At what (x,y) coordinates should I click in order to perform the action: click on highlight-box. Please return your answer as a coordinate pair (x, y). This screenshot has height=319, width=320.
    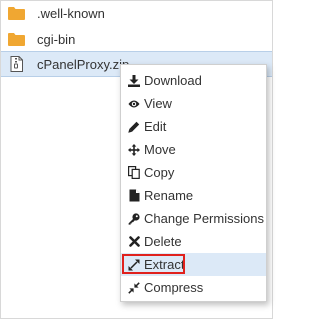
    Looking at the image, I should click on (153, 264).